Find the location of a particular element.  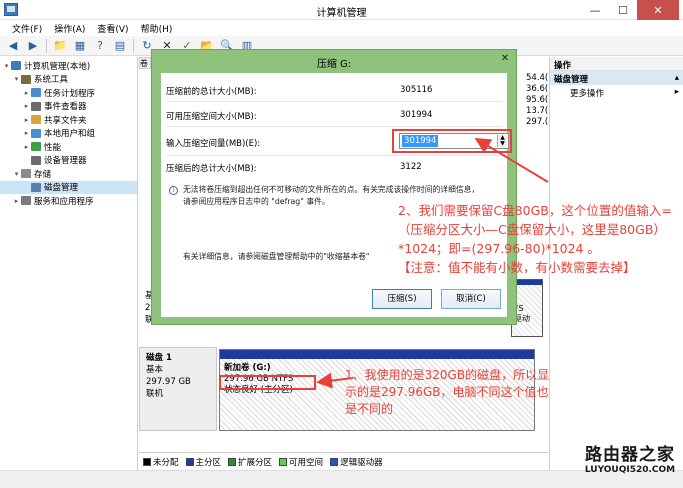

tree-item: ▾ 存储 is located at coordinates (68, 174).